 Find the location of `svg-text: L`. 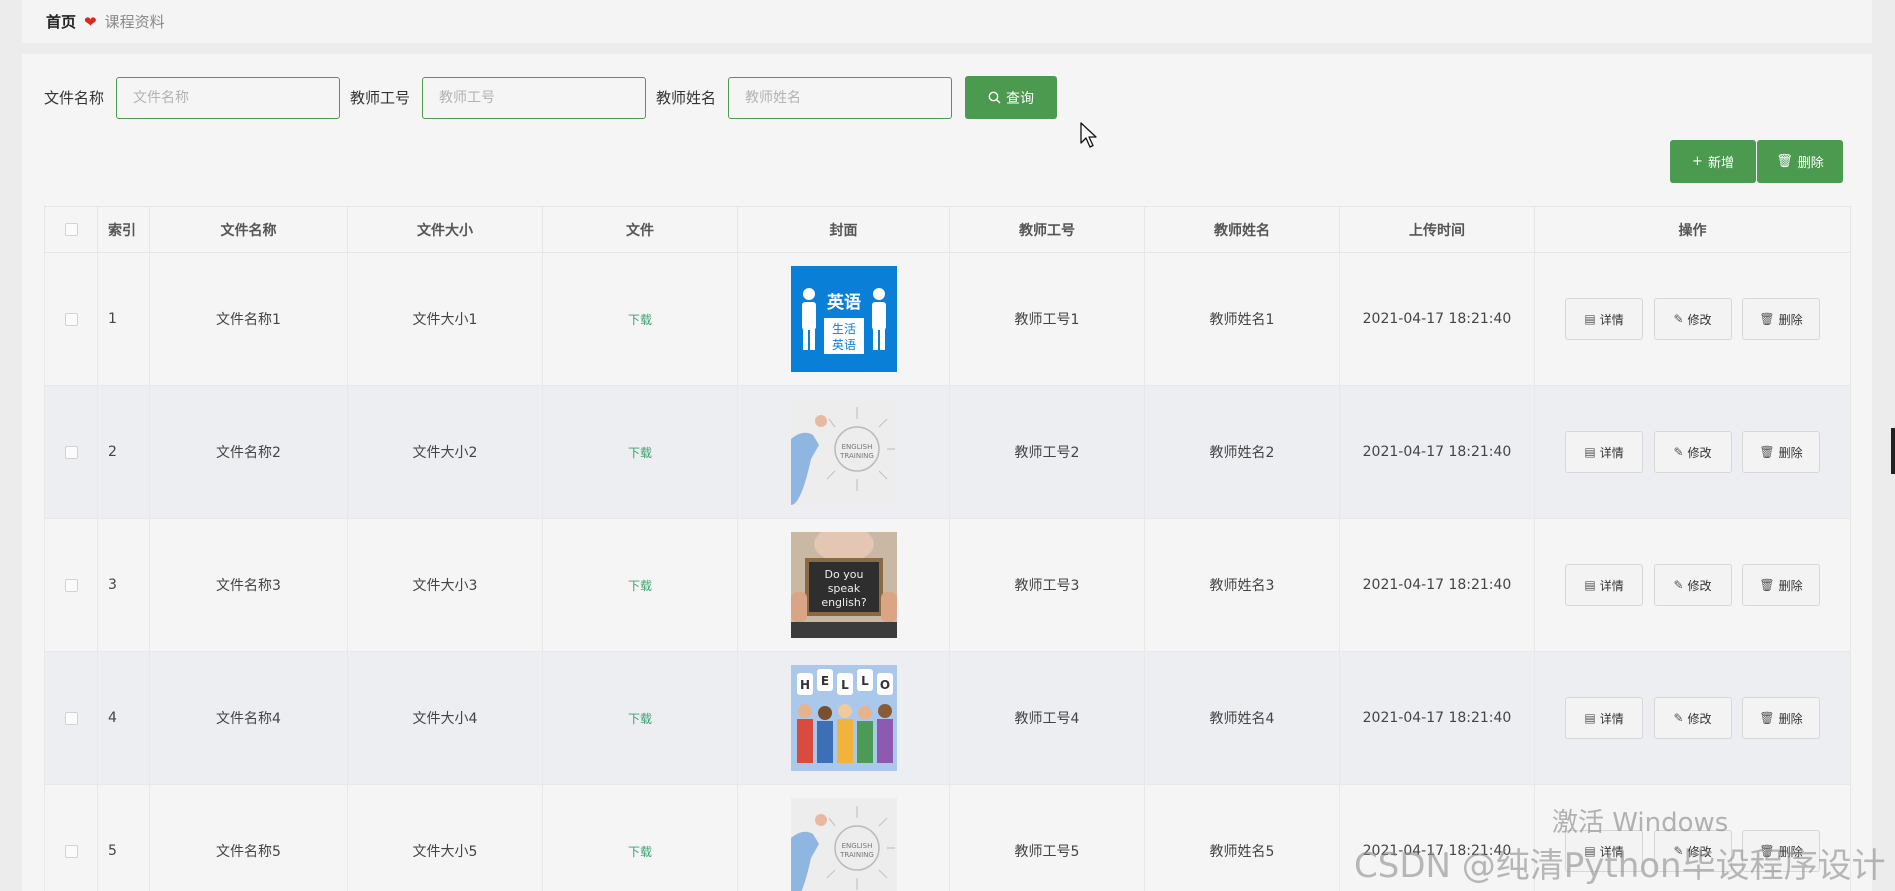

svg-text: L is located at coordinates (845, 685).